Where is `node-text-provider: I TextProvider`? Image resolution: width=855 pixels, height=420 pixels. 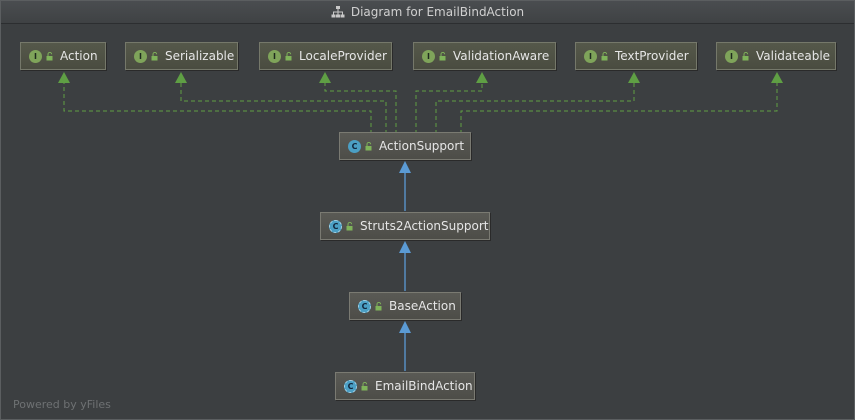 node-text-provider: I TextProvider is located at coordinates (636, 56).